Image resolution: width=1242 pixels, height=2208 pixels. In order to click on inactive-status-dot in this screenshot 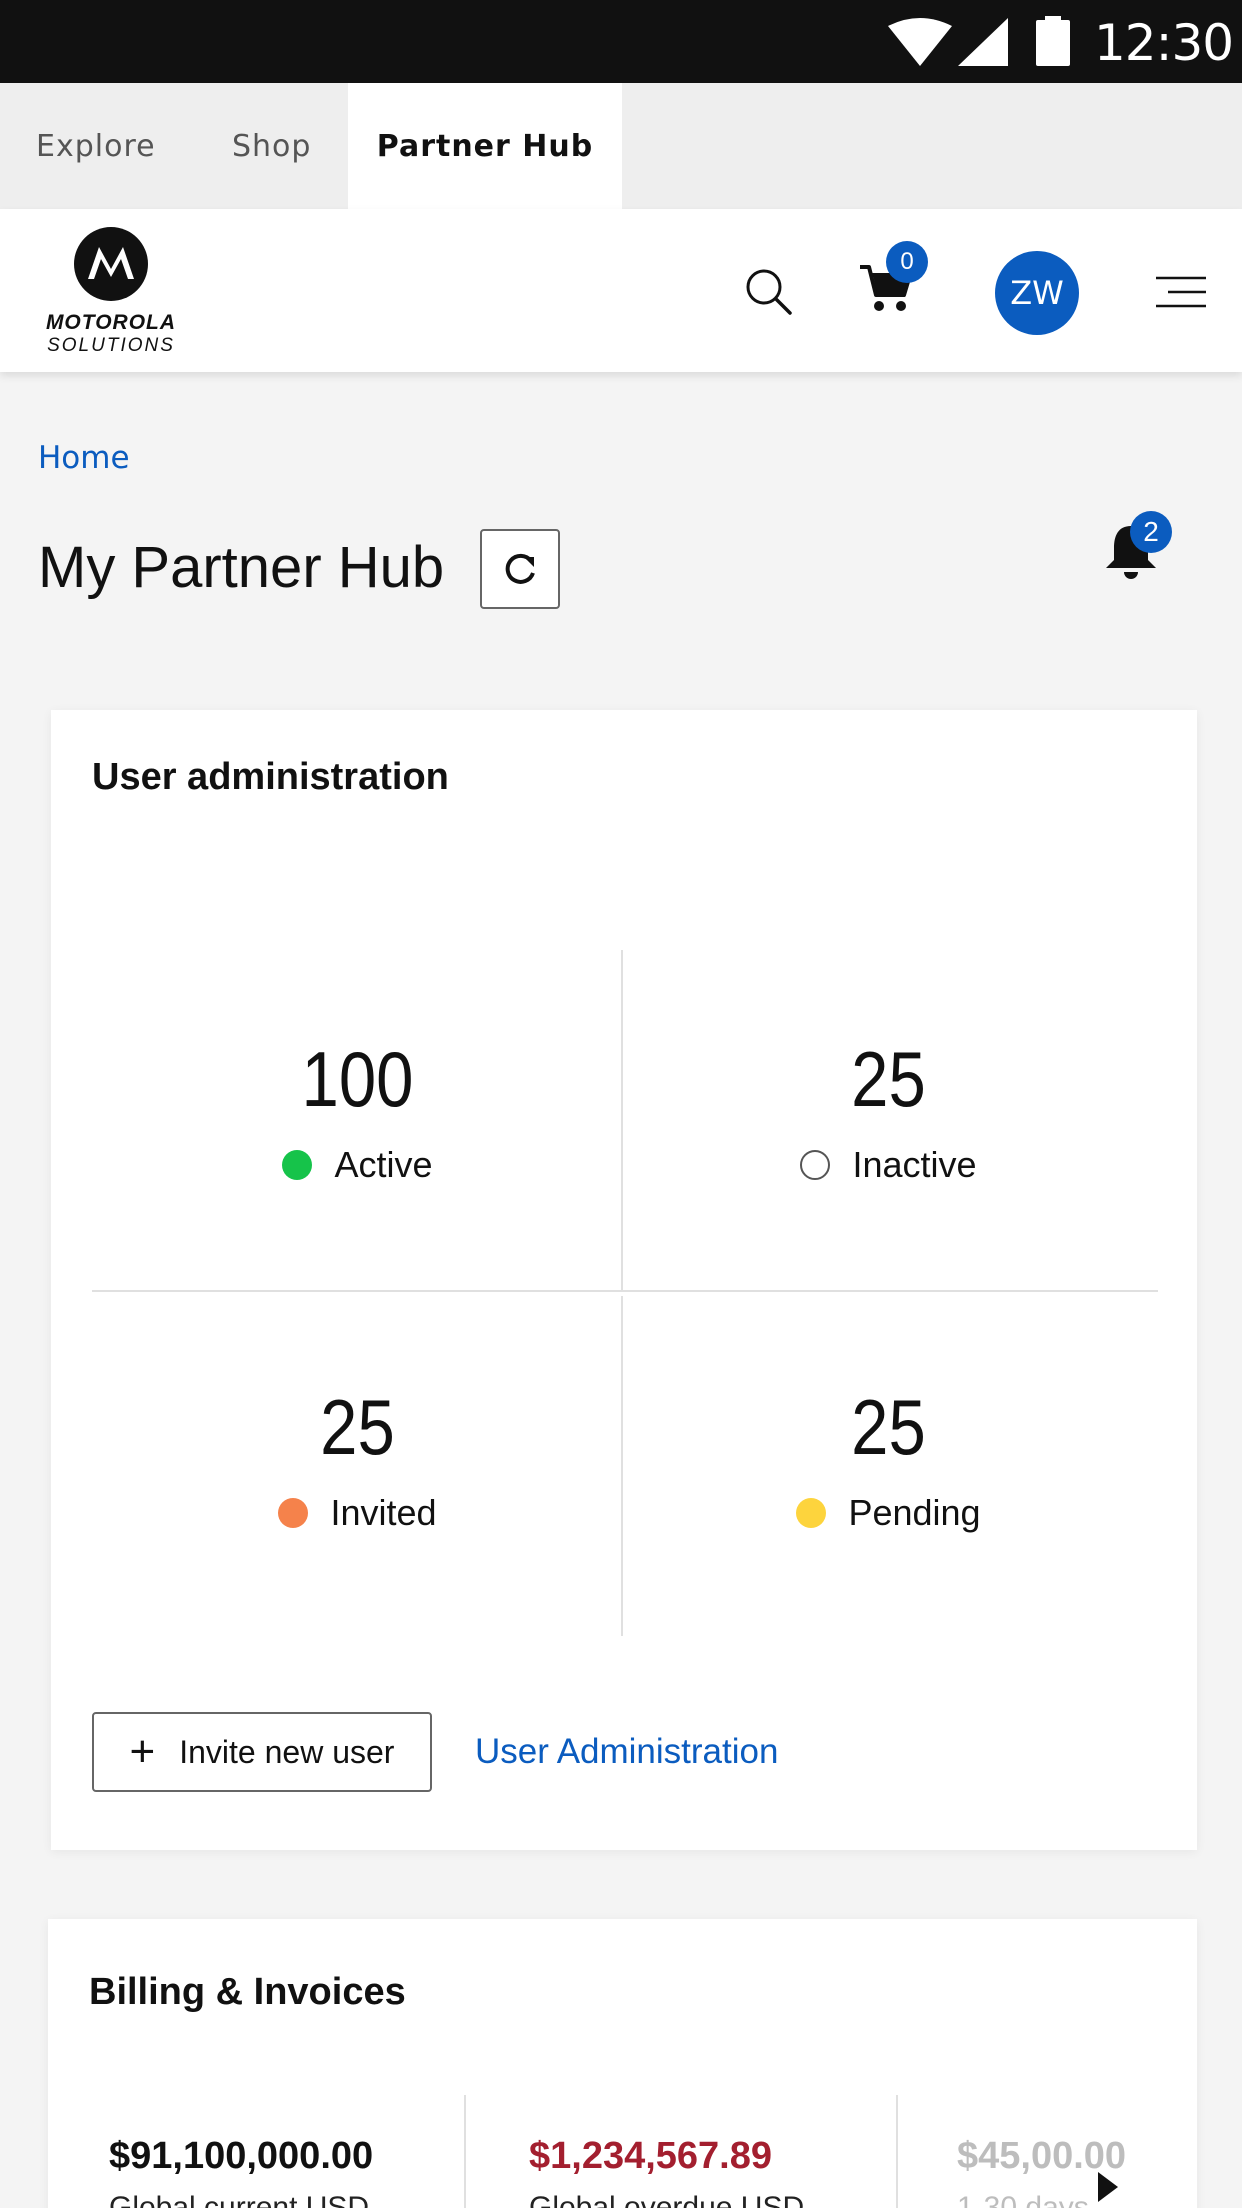, I will do `click(815, 1165)`.